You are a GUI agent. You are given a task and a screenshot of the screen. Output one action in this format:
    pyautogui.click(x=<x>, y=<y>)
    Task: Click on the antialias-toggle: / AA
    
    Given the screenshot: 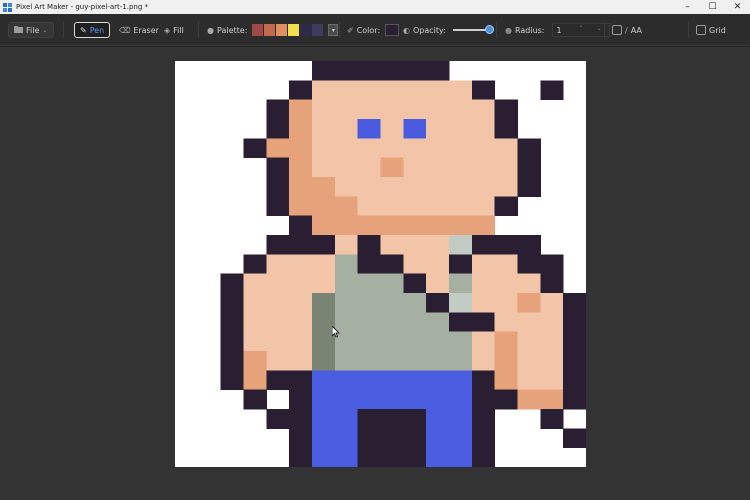 What is the action you would take?
    pyautogui.click(x=627, y=30)
    